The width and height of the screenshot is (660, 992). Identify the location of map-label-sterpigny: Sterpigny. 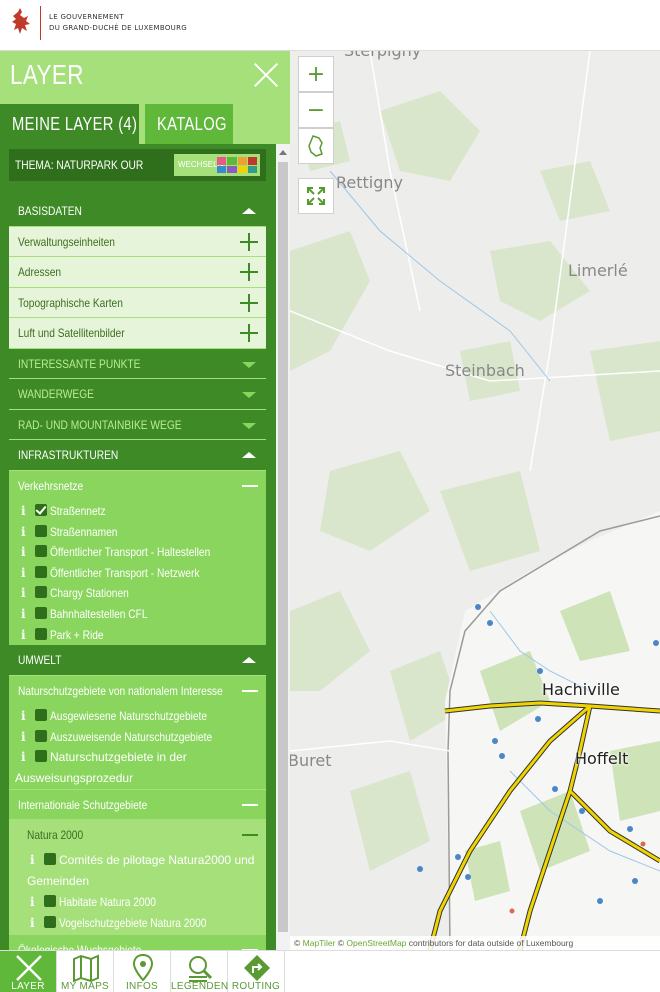
(382, 55).